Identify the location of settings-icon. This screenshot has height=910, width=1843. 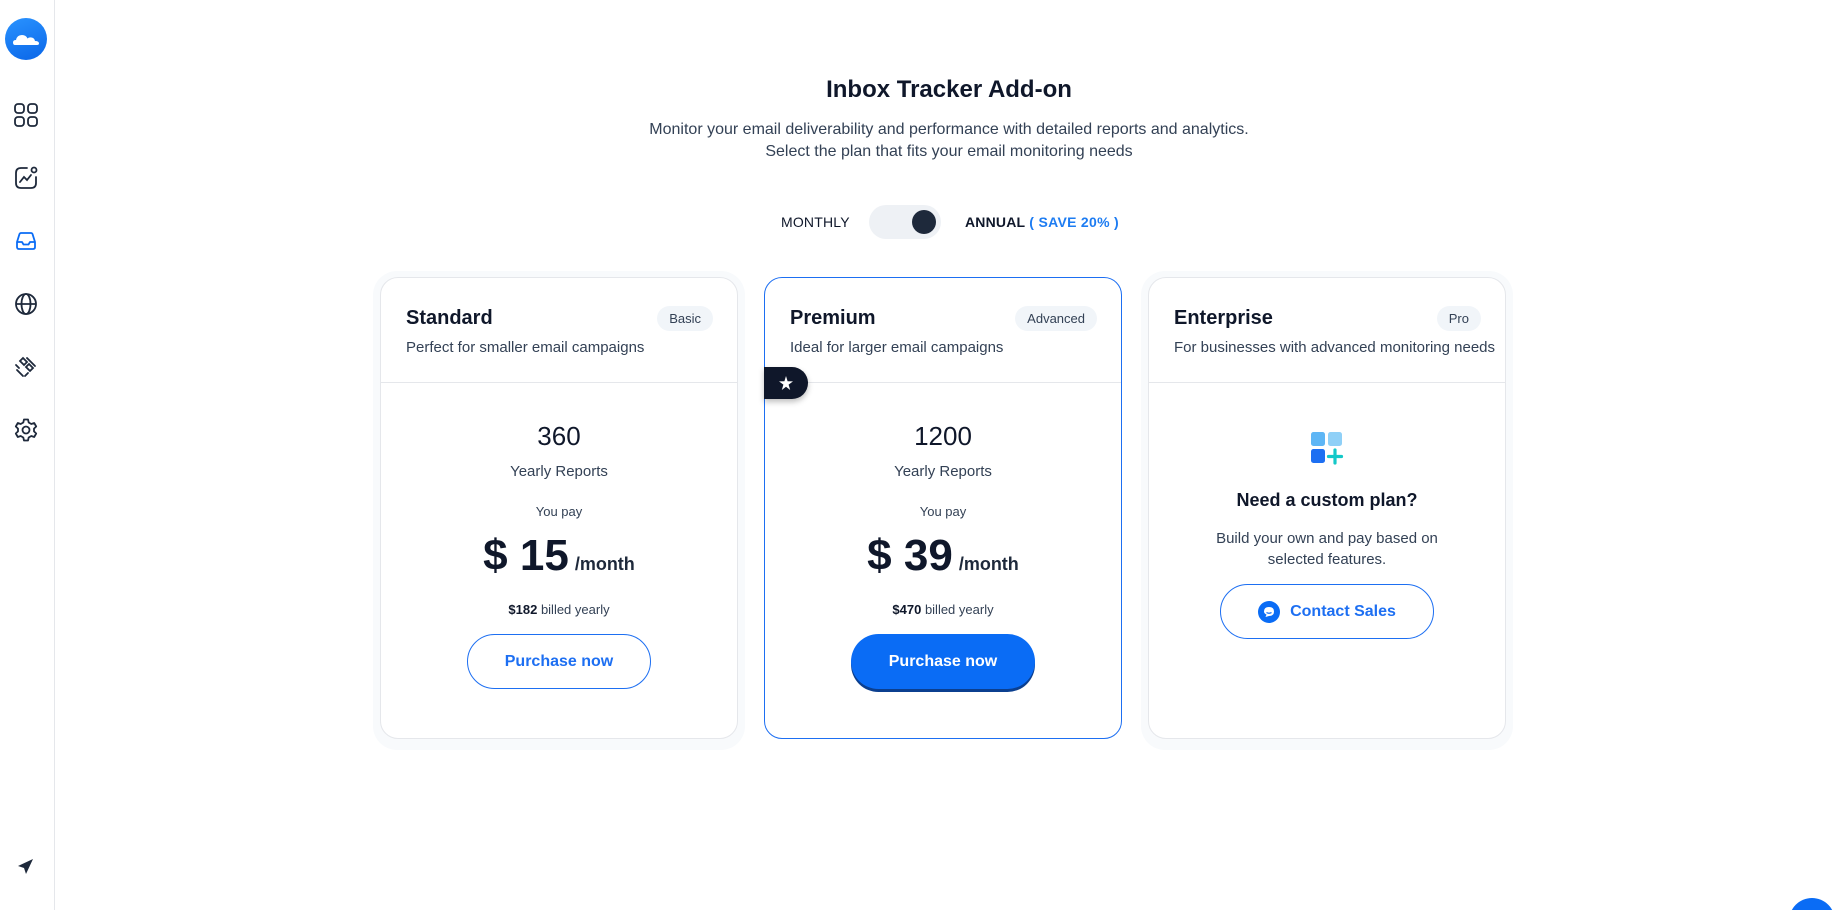
(26, 430).